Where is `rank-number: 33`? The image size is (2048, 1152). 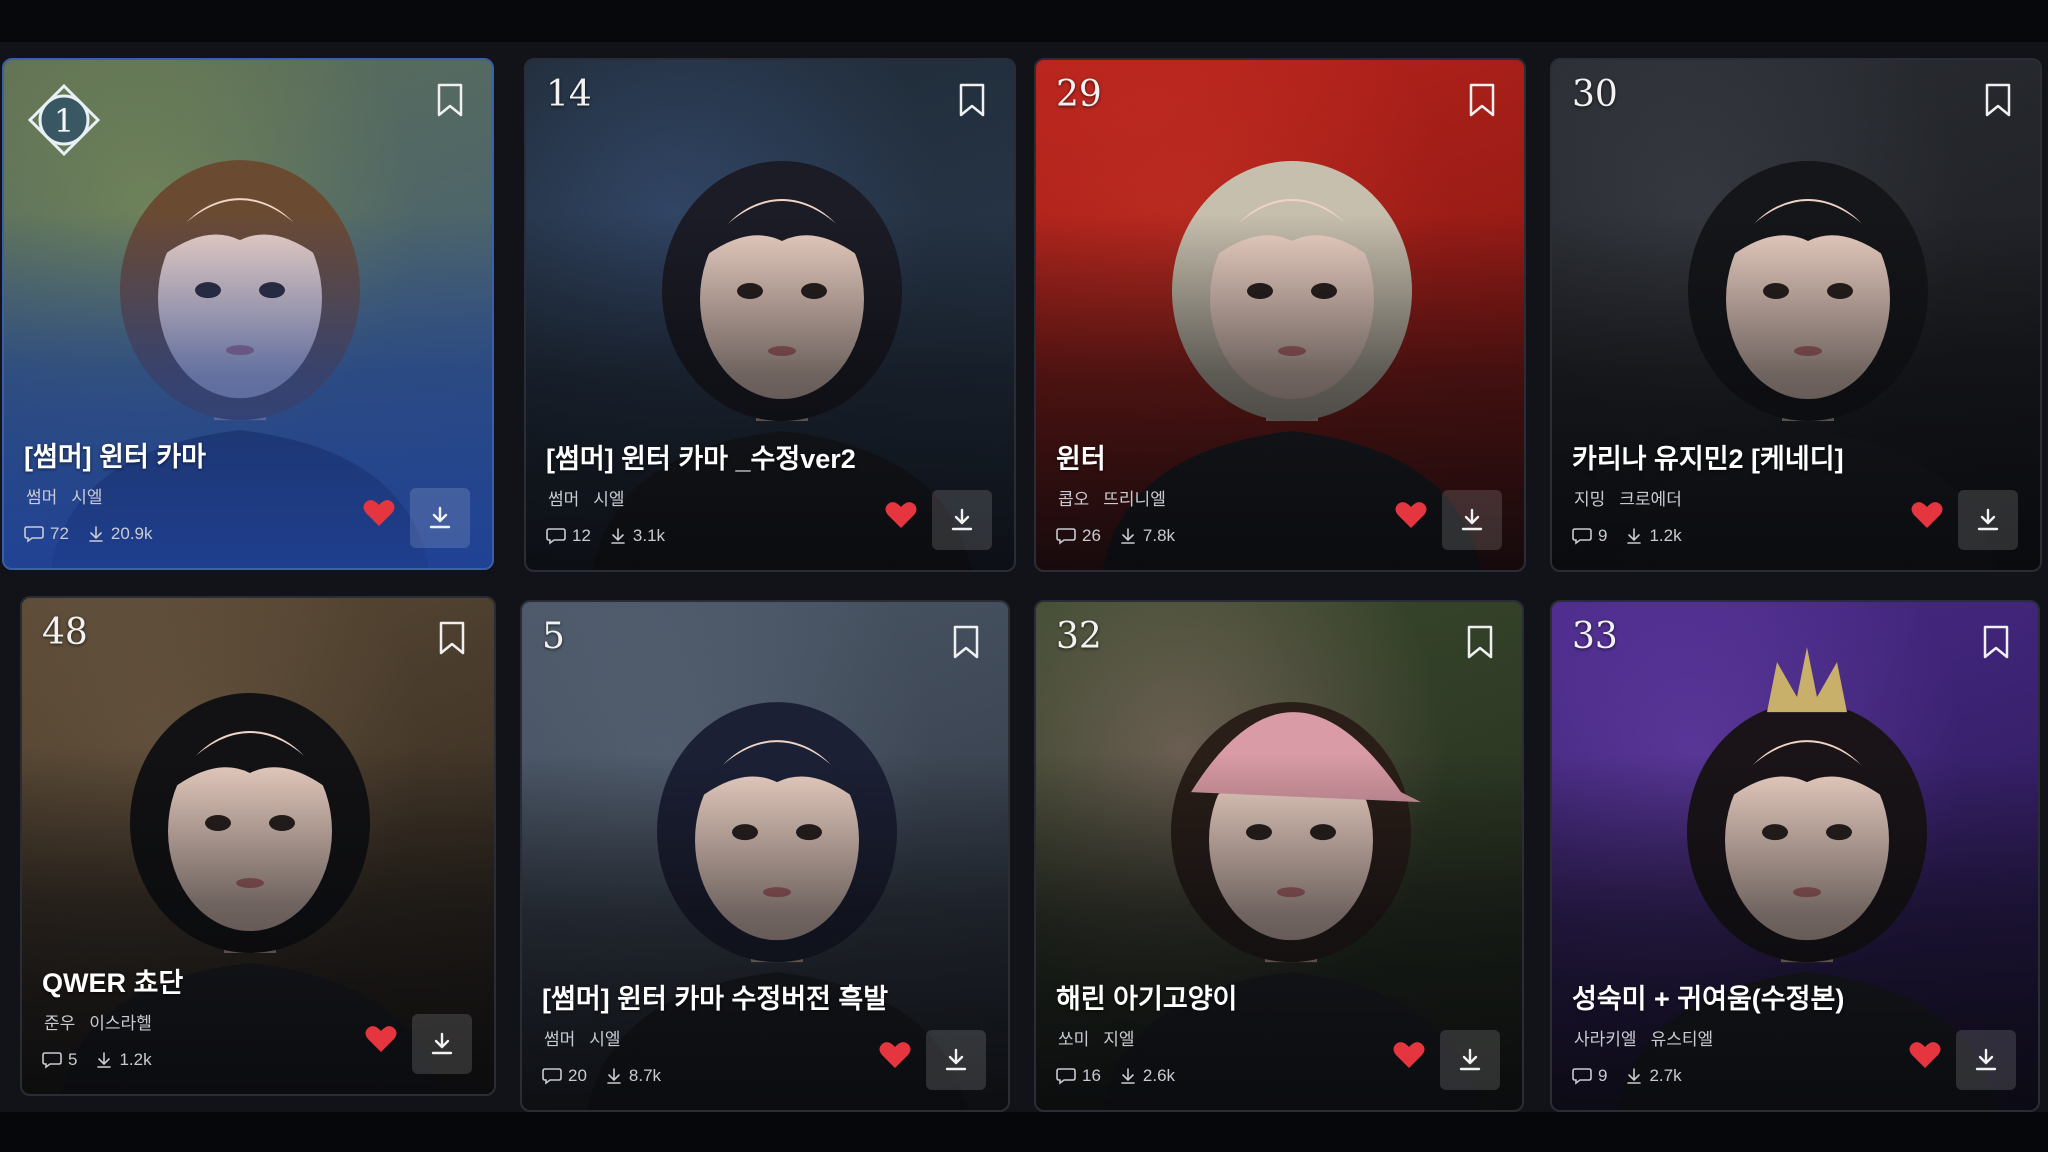 rank-number: 33 is located at coordinates (1595, 636).